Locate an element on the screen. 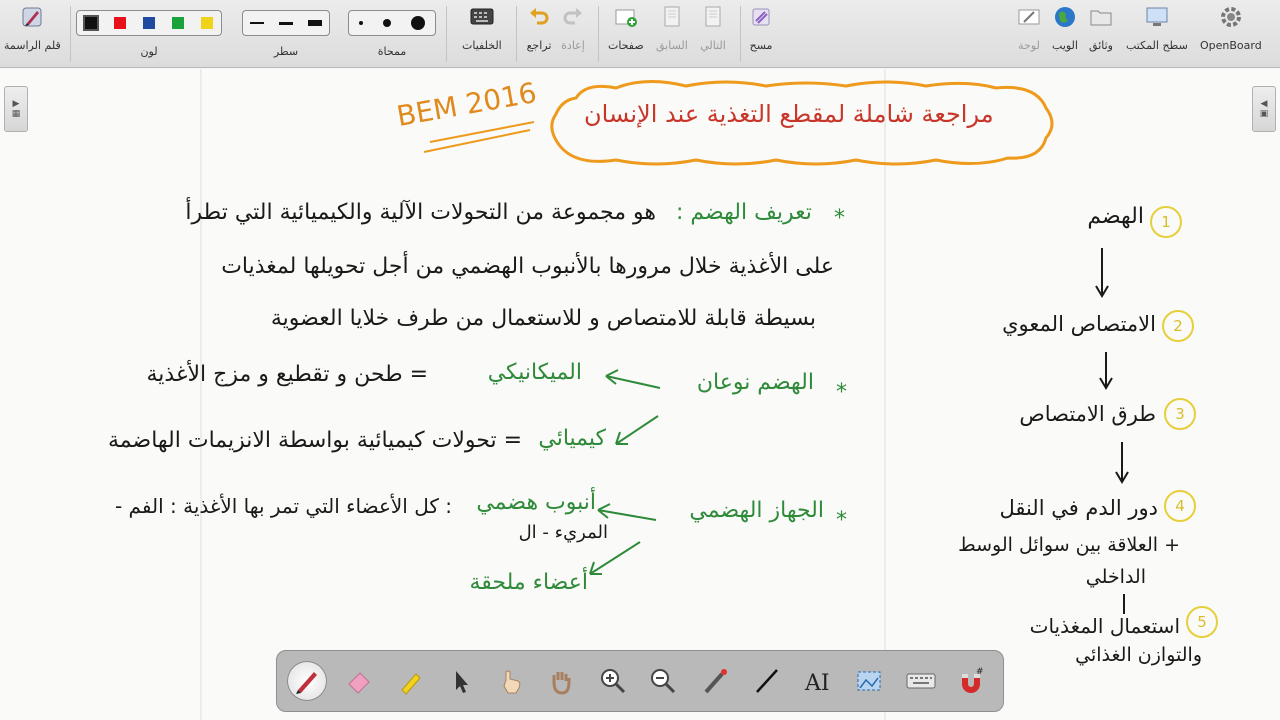 The image size is (1280, 720). backgrounds-label: الخلفيات is located at coordinates (482, 45).